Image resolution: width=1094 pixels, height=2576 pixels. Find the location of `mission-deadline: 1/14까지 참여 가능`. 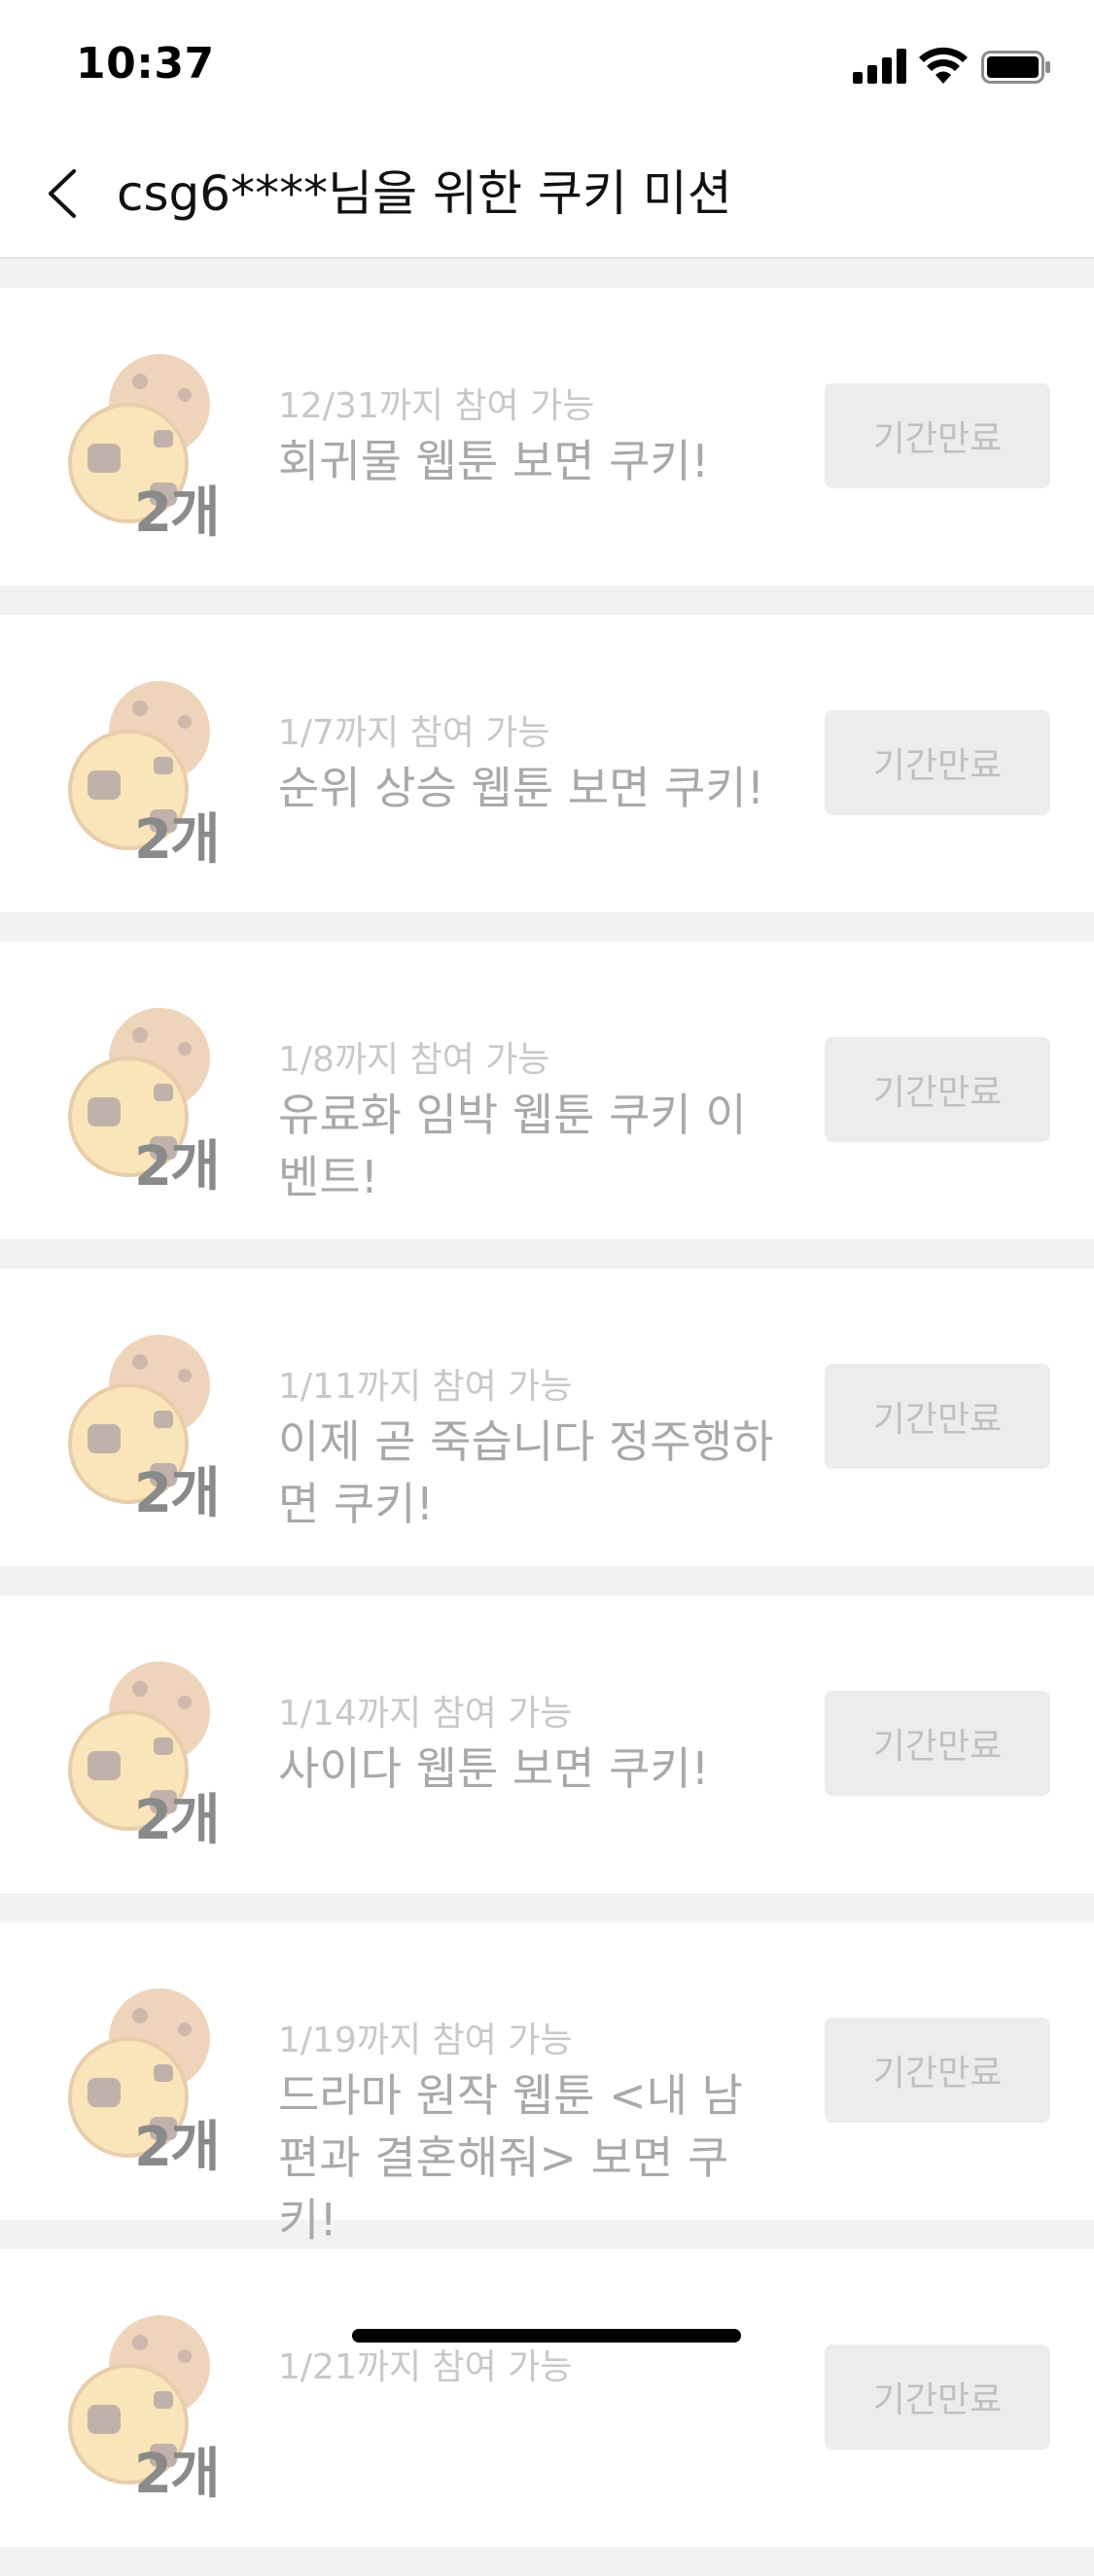

mission-deadline: 1/14까지 참여 가능 is located at coordinates (425, 1714).